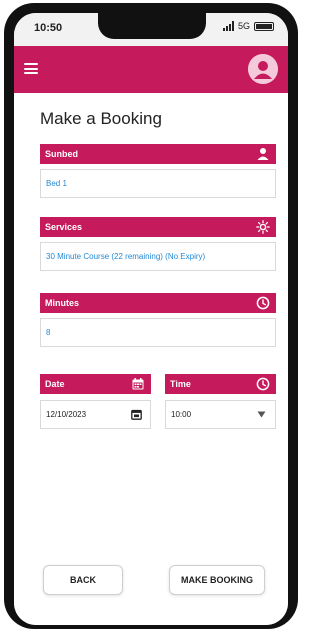 The width and height of the screenshot is (320, 629). I want to click on calendar-icon, so click(138, 384).